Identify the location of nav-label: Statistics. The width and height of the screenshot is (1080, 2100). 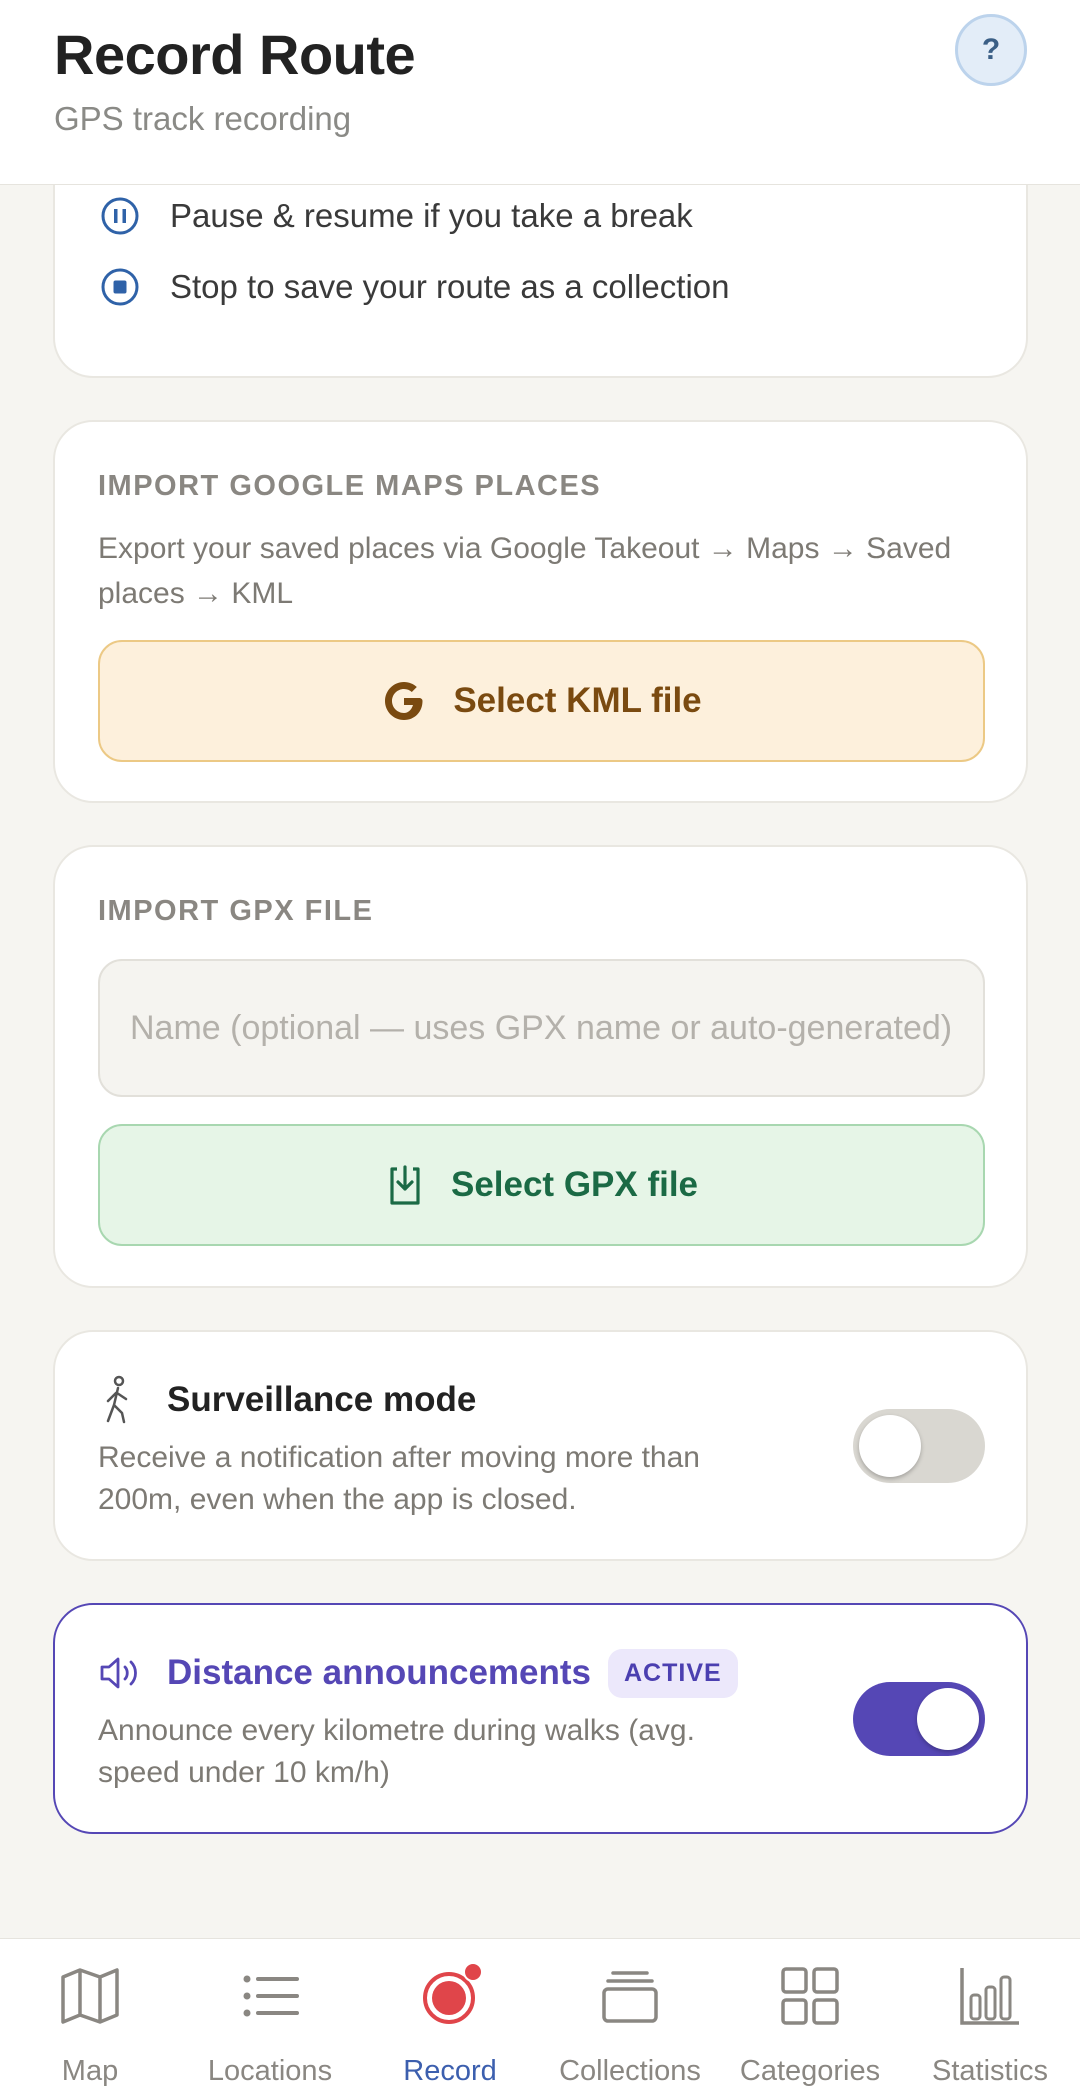
(990, 2071).